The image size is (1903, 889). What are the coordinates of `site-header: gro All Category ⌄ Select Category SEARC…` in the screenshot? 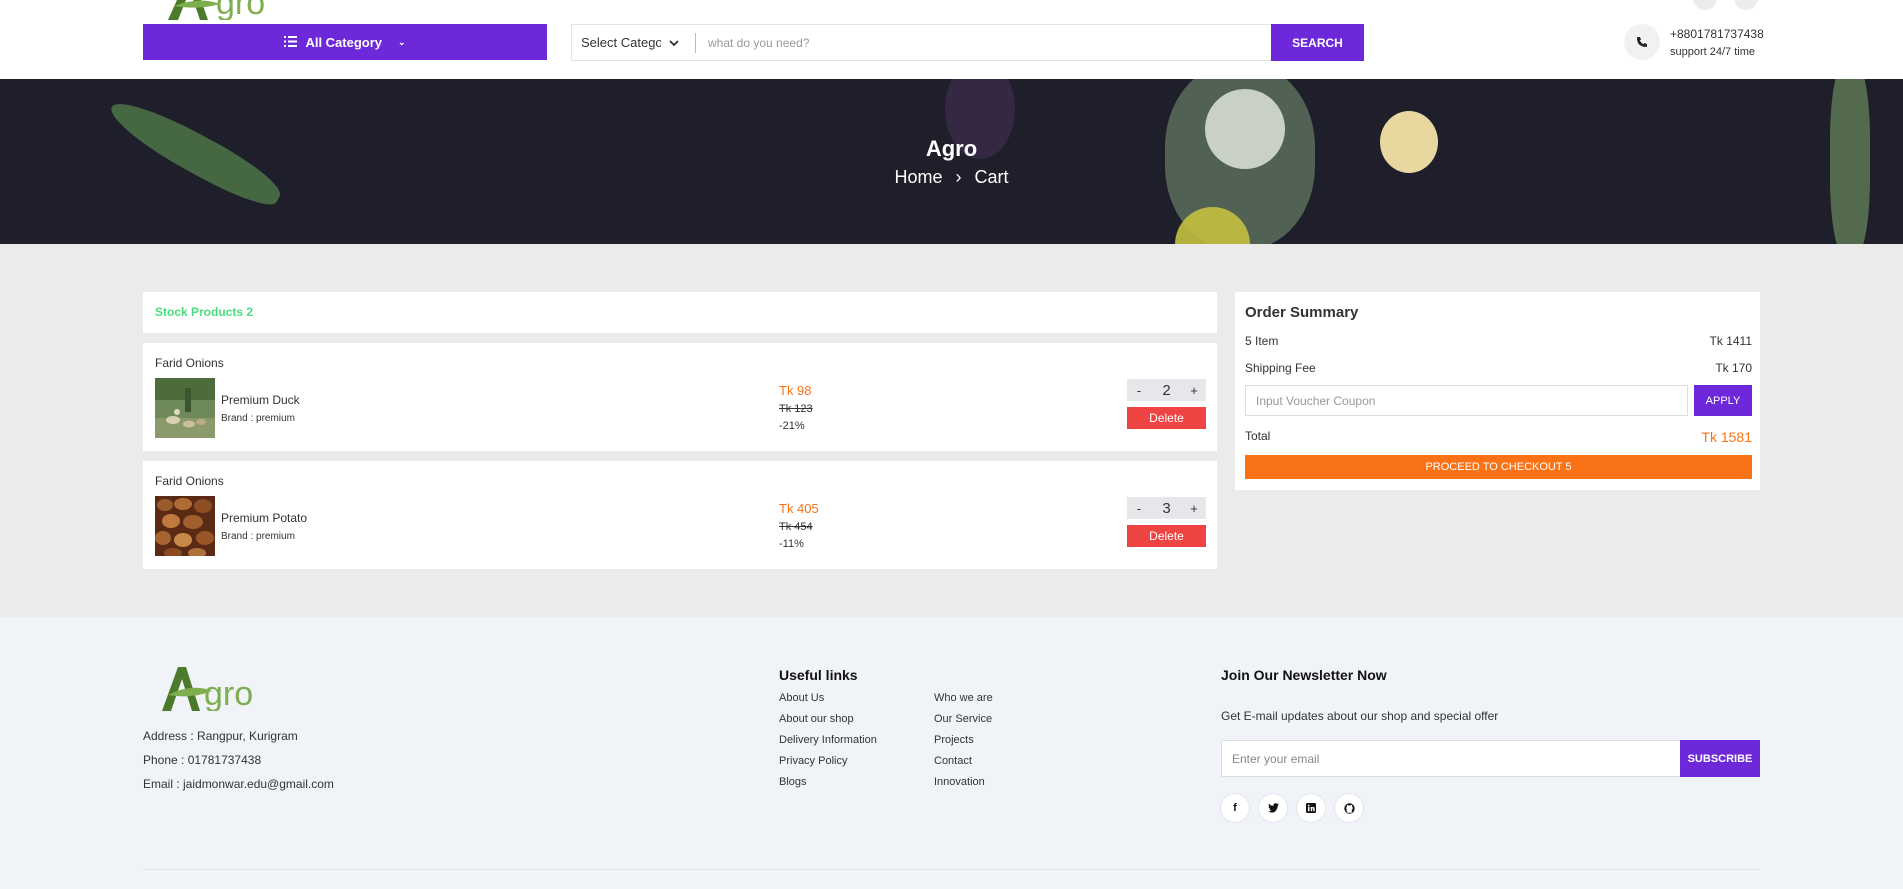 It's located at (951, 39).